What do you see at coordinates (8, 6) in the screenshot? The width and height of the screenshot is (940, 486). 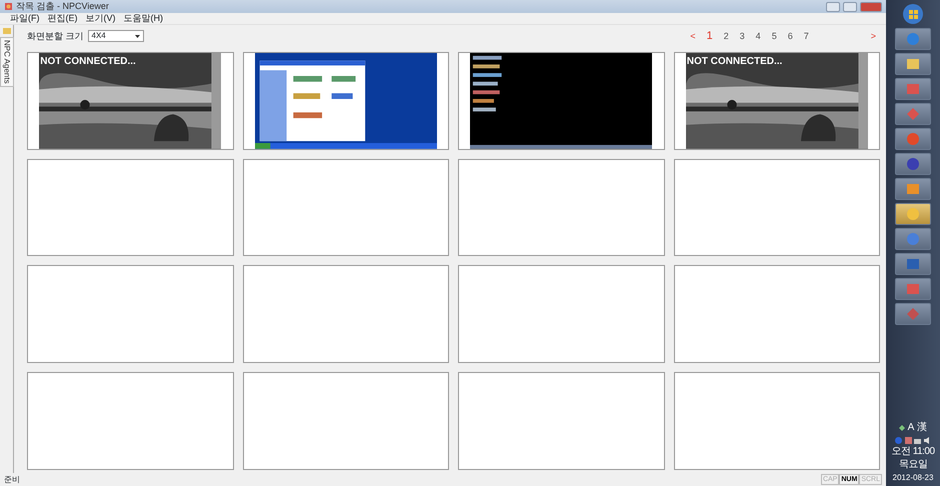 I see `app-icon` at bounding box center [8, 6].